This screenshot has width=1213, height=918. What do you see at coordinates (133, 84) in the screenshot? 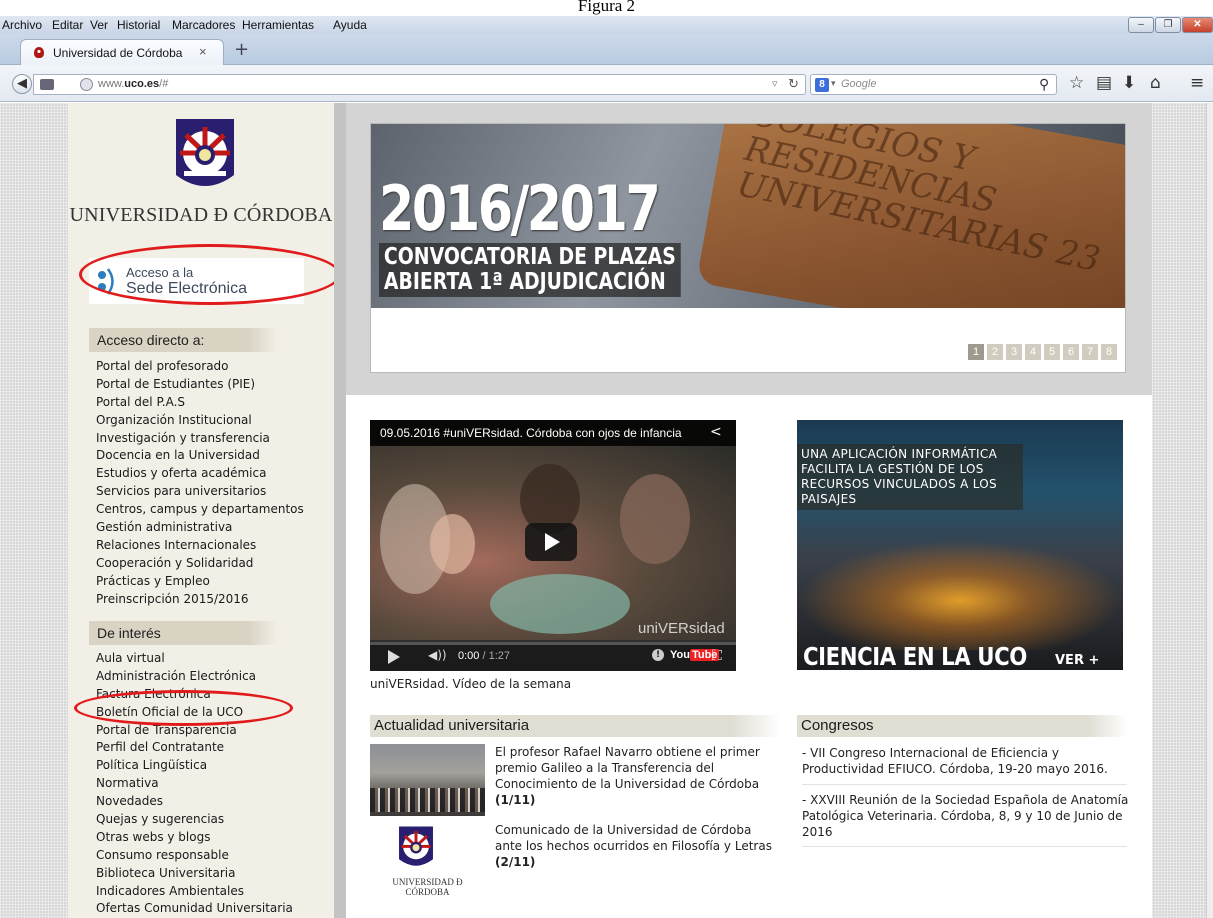
I see `url-text: www.uco.es/#` at bounding box center [133, 84].